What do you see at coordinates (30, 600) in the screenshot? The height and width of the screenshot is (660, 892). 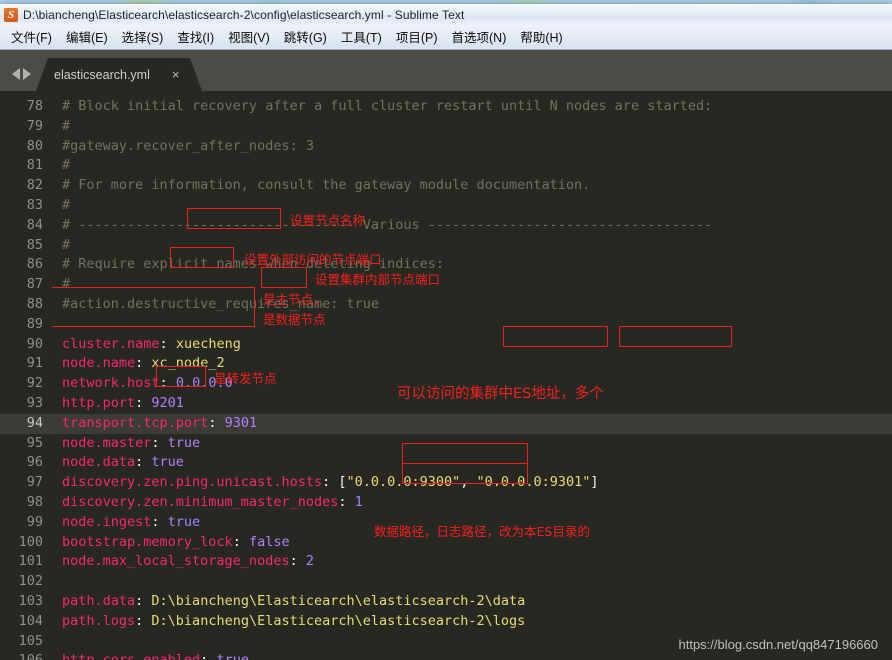 I see `line-number: 103` at bounding box center [30, 600].